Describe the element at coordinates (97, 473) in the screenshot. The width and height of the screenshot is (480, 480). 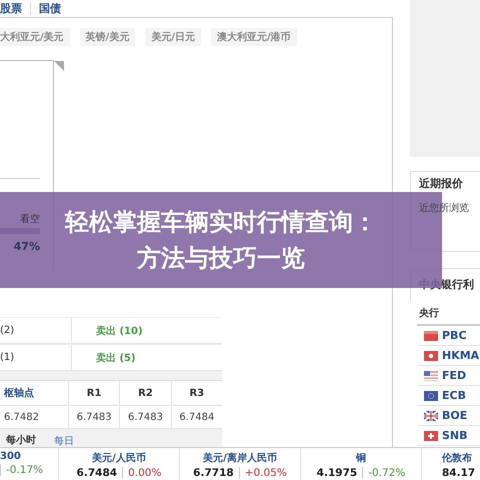
I see `ticker-price: 6.7484` at that location.